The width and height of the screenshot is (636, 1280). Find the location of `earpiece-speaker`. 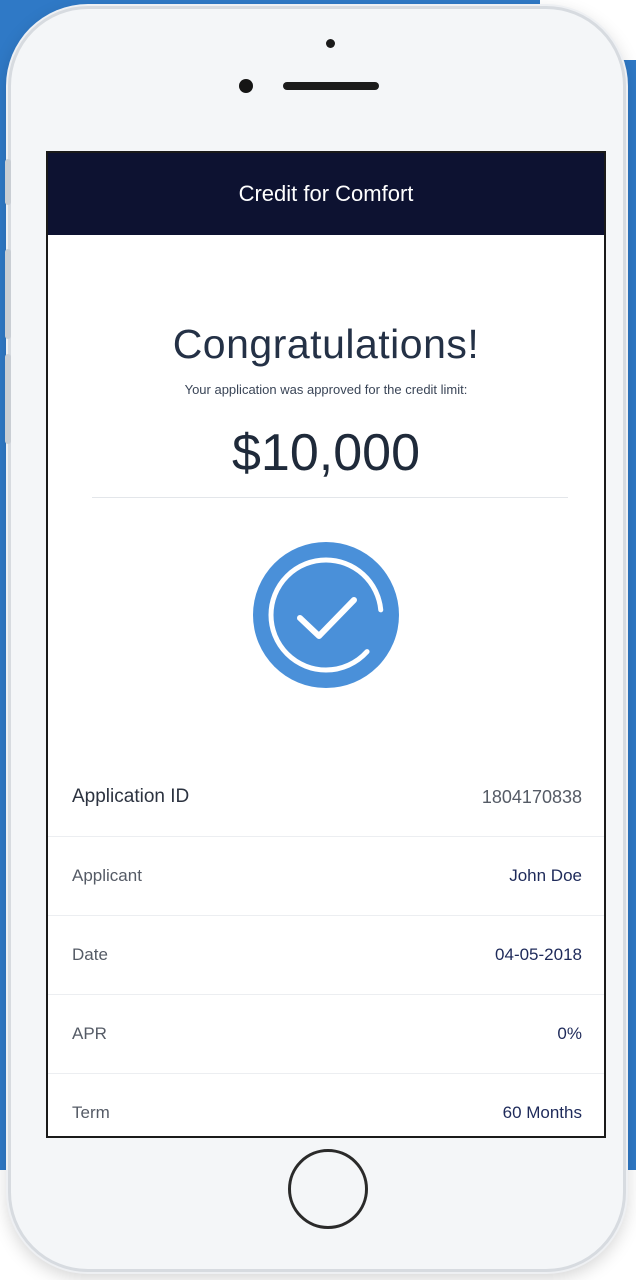

earpiece-speaker is located at coordinates (331, 86).